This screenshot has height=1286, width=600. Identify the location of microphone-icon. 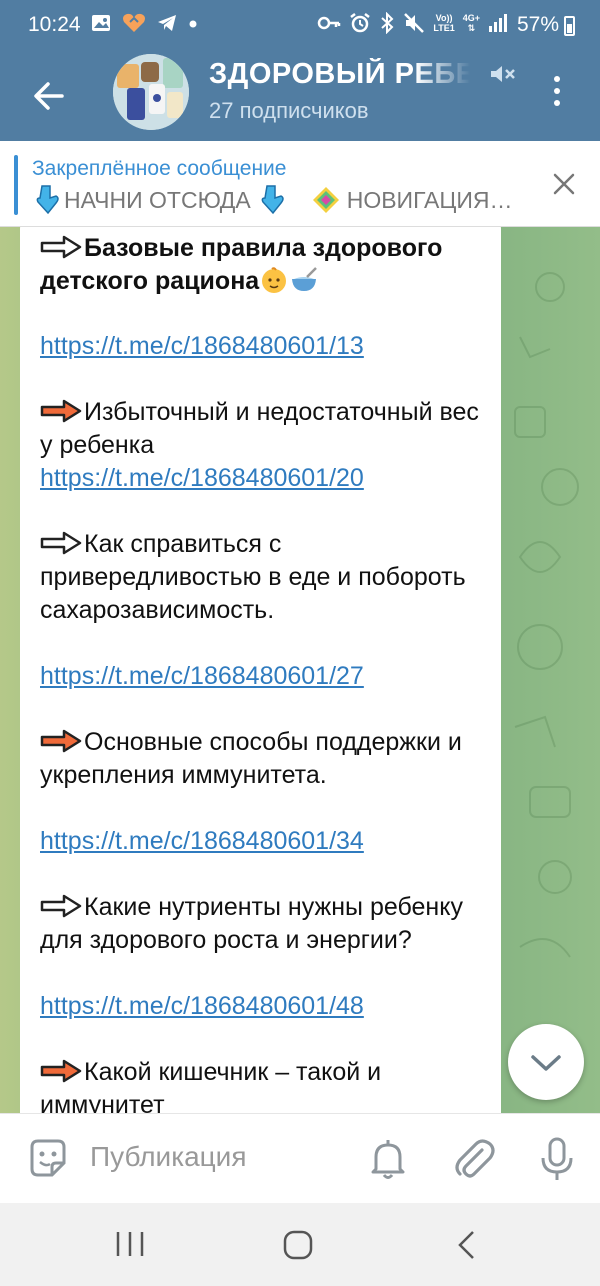
(557, 1158).